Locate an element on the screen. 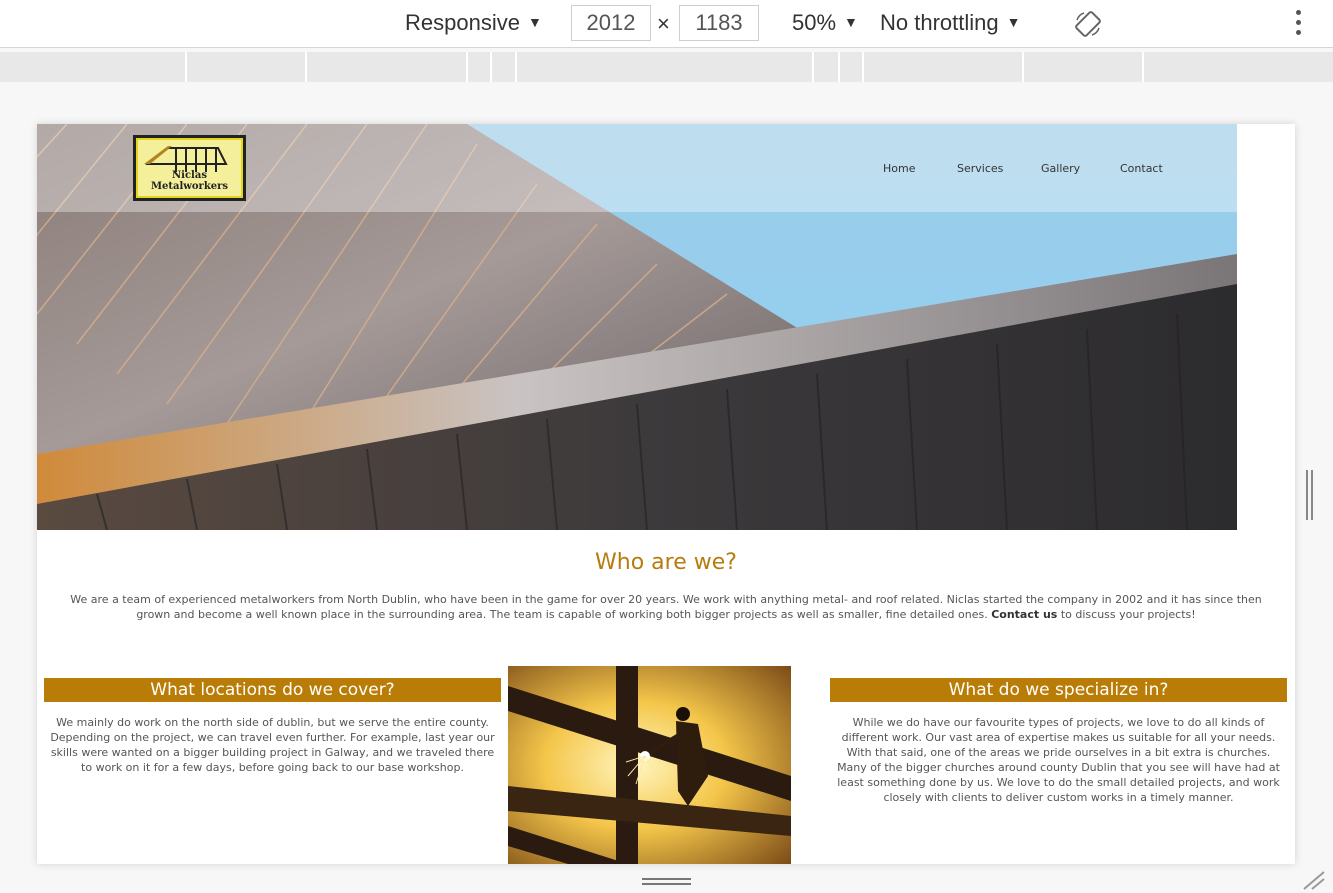  specialize-heading: What do we specialize in? is located at coordinates (1058, 690).